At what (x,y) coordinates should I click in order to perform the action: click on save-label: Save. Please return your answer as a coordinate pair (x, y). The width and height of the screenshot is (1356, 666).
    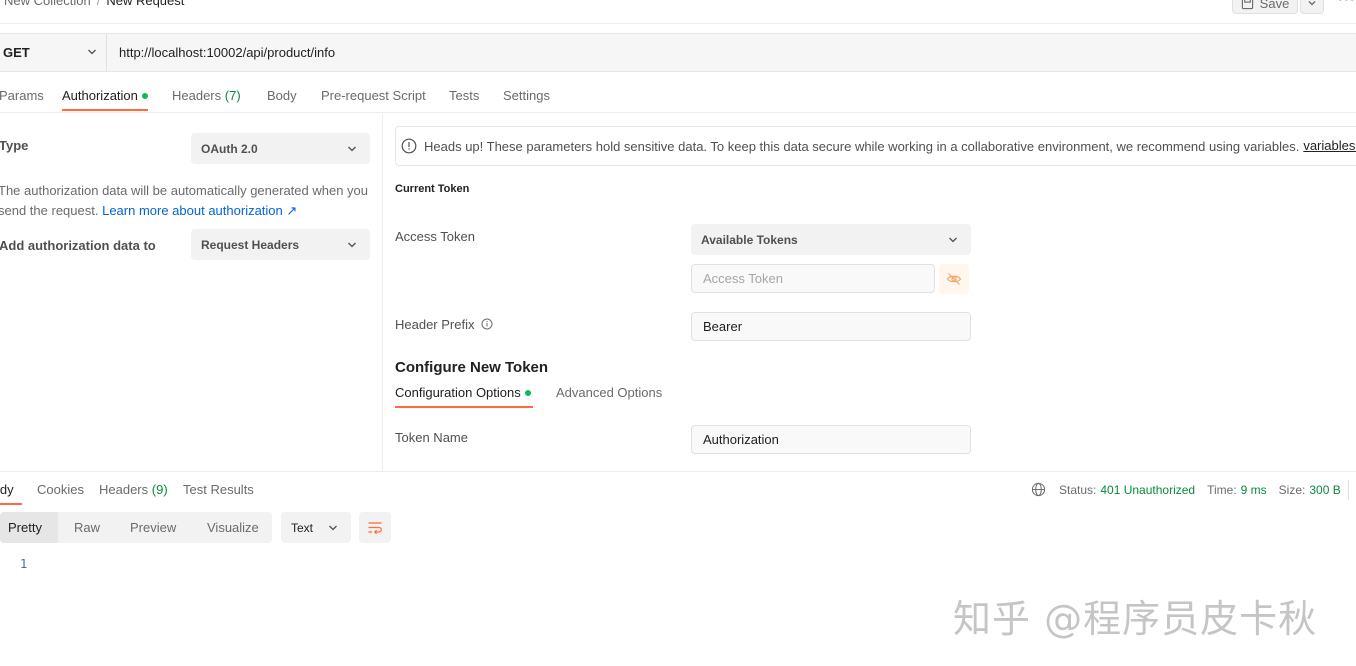
    Looking at the image, I should click on (1274, 5).